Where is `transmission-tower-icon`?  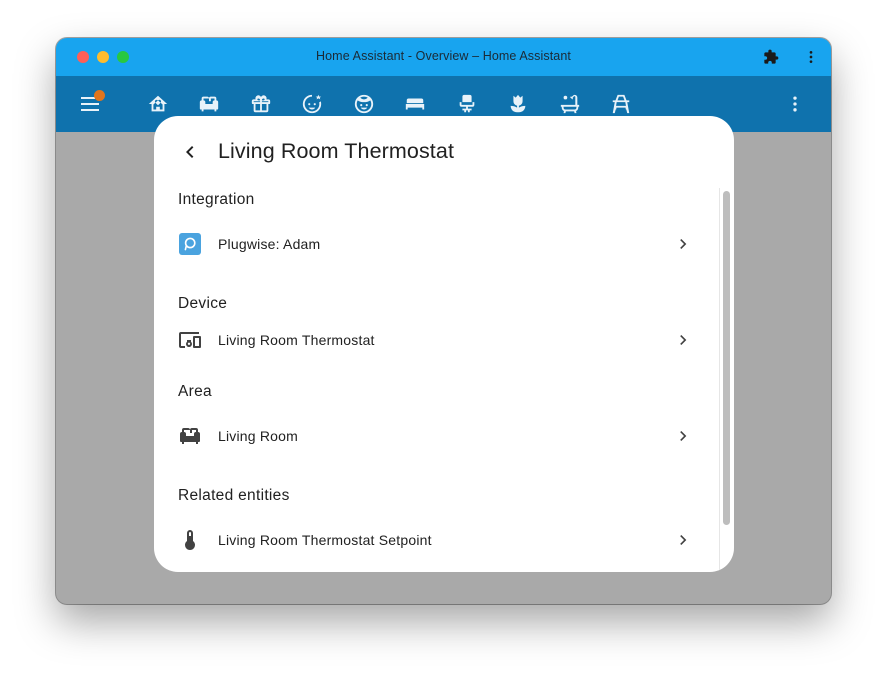
transmission-tower-icon is located at coordinates (622, 104).